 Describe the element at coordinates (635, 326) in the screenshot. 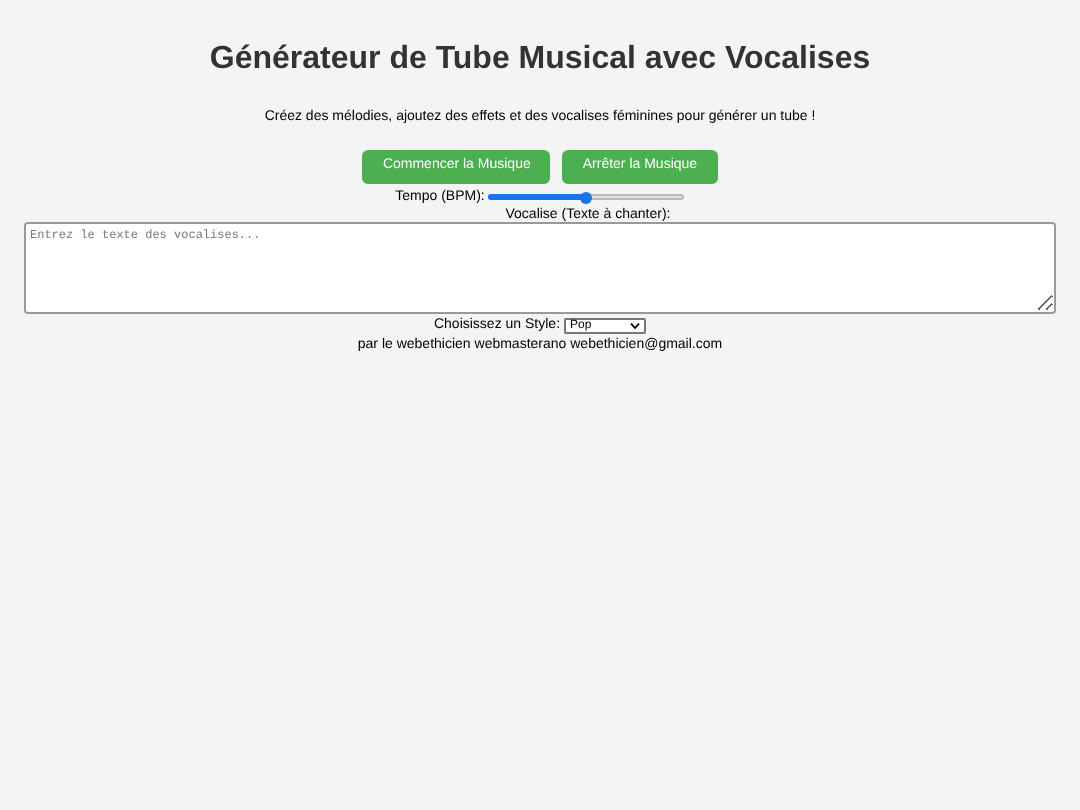

I see `chevron-down-icon` at that location.